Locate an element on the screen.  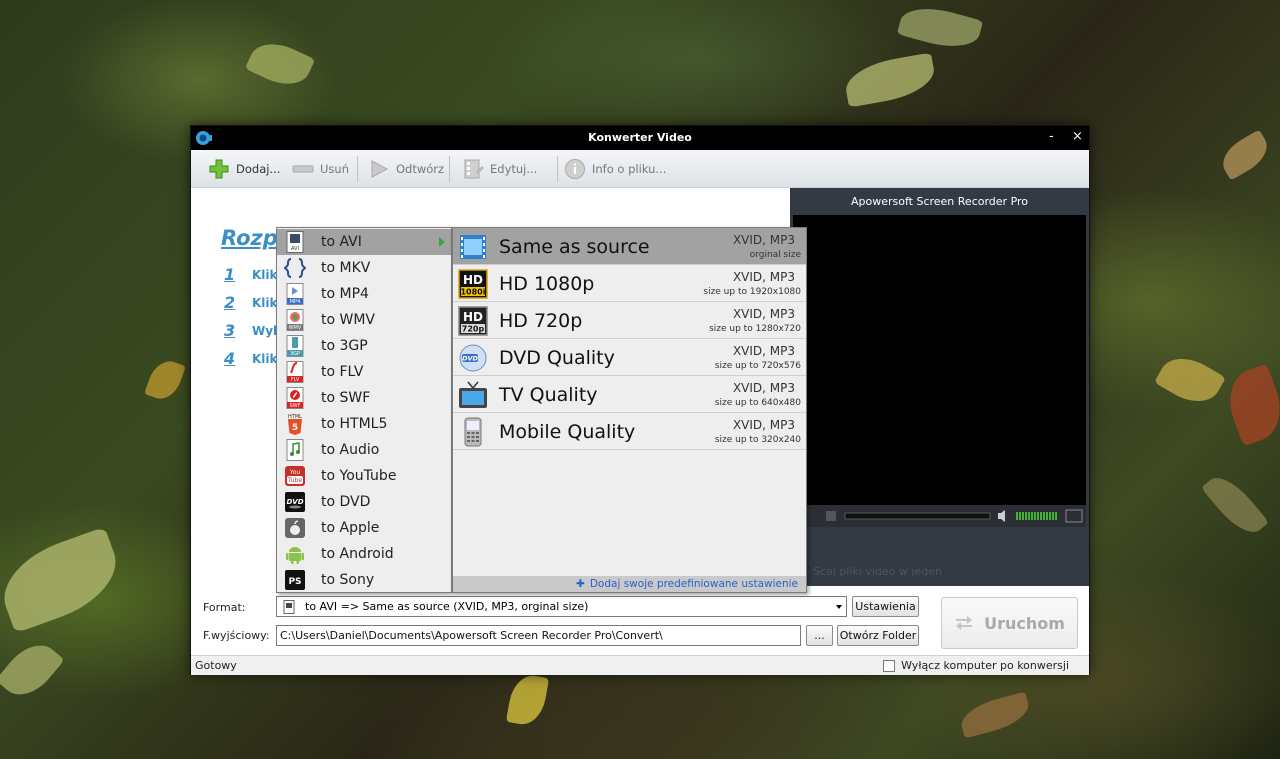
quality-item-same-as-source: Same as source XVID, MP3 orginal size is located at coordinates (629, 246).